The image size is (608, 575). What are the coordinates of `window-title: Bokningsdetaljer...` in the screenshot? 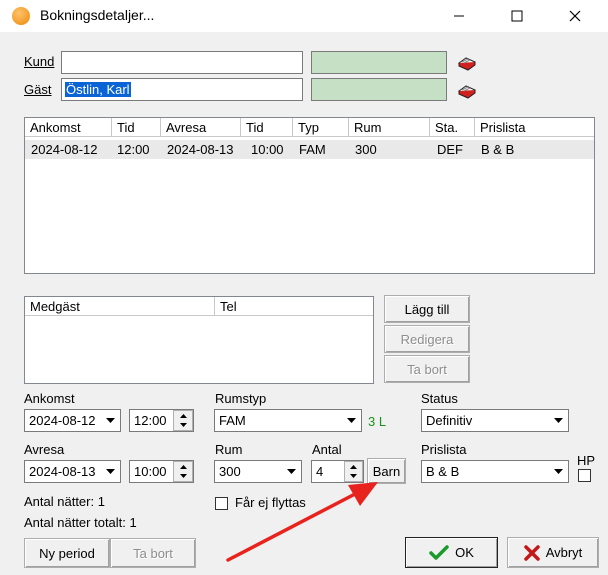 It's located at (97, 15).